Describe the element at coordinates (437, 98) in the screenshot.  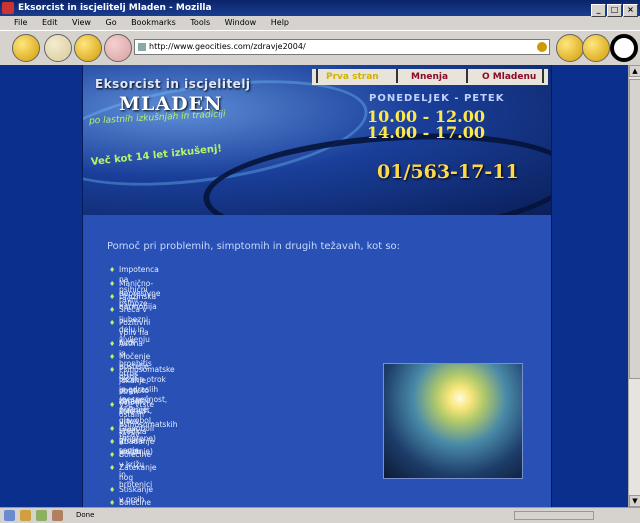
I see `office-days: PONEDELJEK - PETEK` at that location.